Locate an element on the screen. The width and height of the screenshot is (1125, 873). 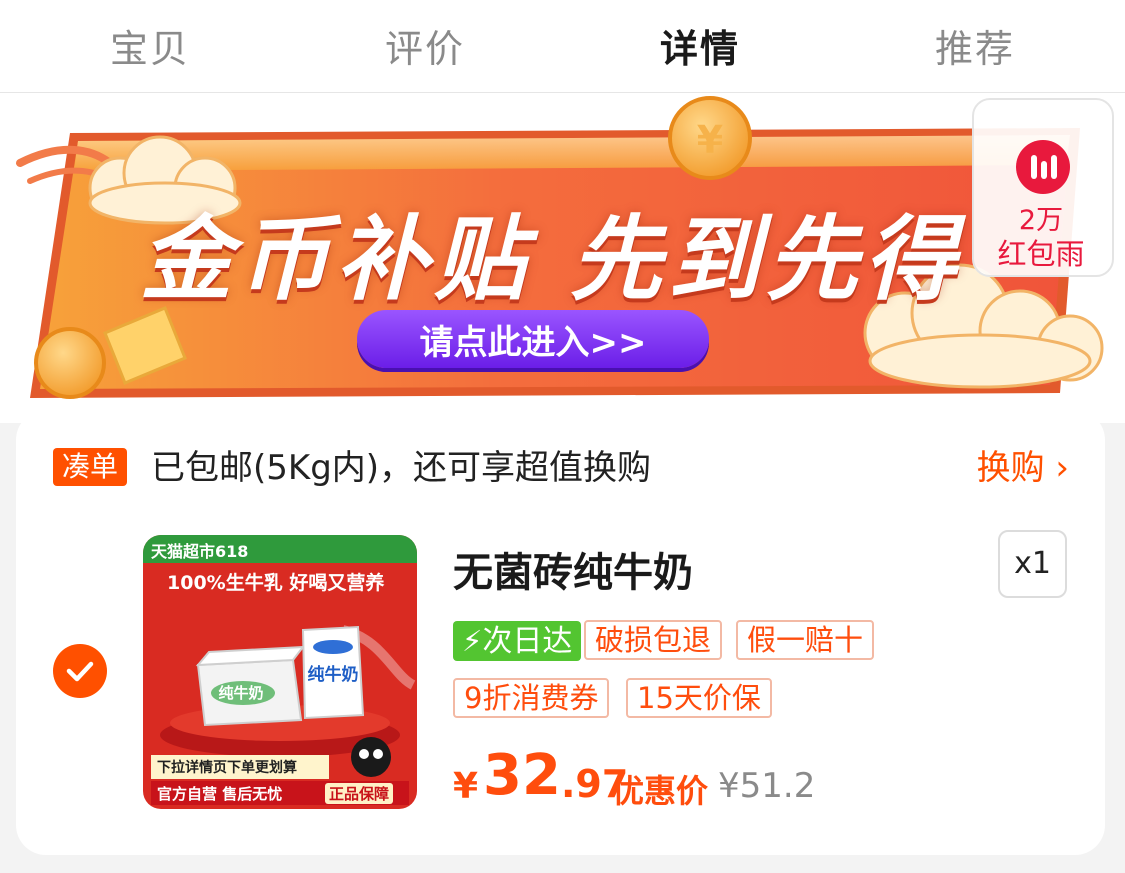
image-bottom-strip: 官方自营 售后无忧 正品保障 is located at coordinates (280, 793).